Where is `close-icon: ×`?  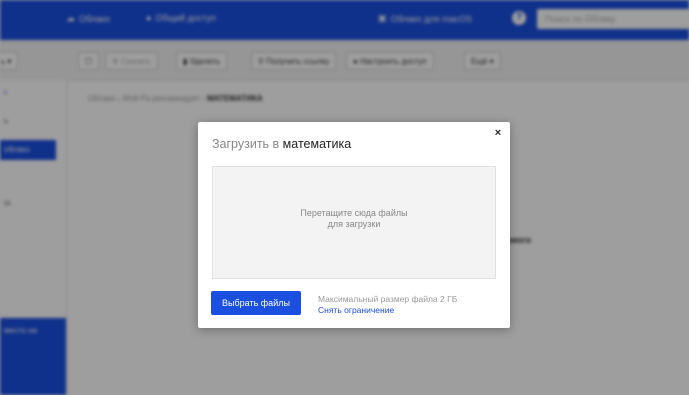
close-icon: × is located at coordinates (498, 133).